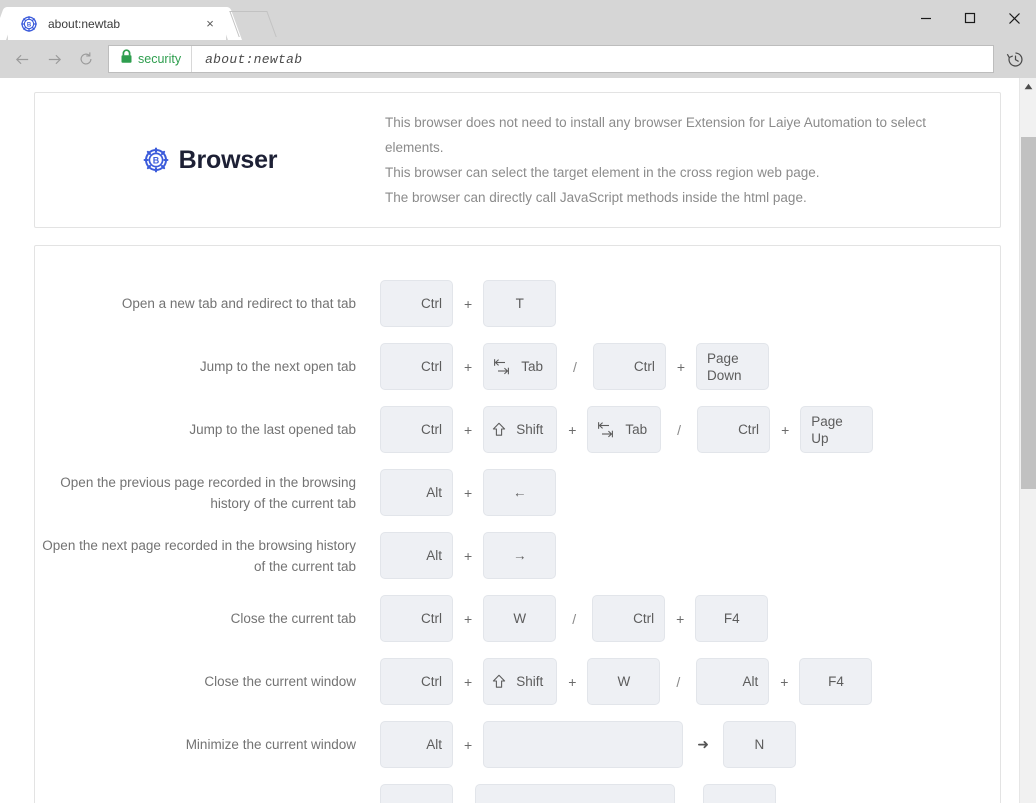 Image resolution: width=1036 pixels, height=803 pixels. Describe the element at coordinates (270, 744) in the screenshot. I see `shortcut-label: Minimize the current window` at that location.